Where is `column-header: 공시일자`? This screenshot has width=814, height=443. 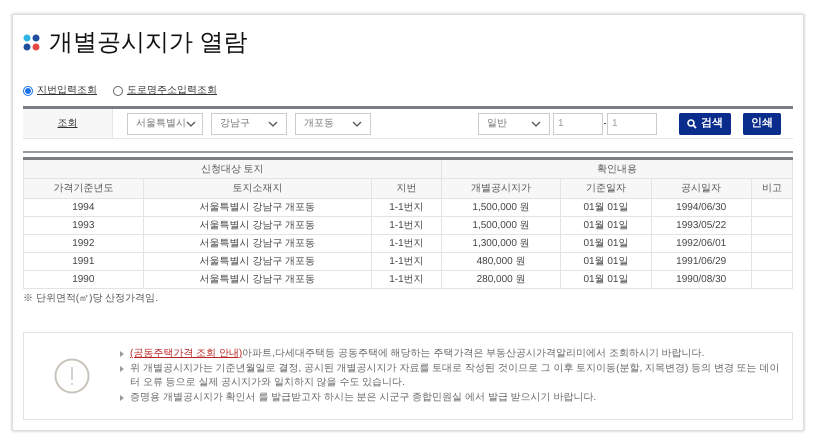
column-header: 공시일자 is located at coordinates (701, 188).